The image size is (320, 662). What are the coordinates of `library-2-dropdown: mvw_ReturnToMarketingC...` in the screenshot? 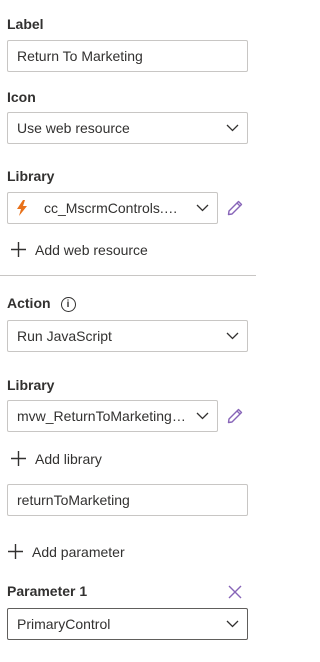 It's located at (112, 416).